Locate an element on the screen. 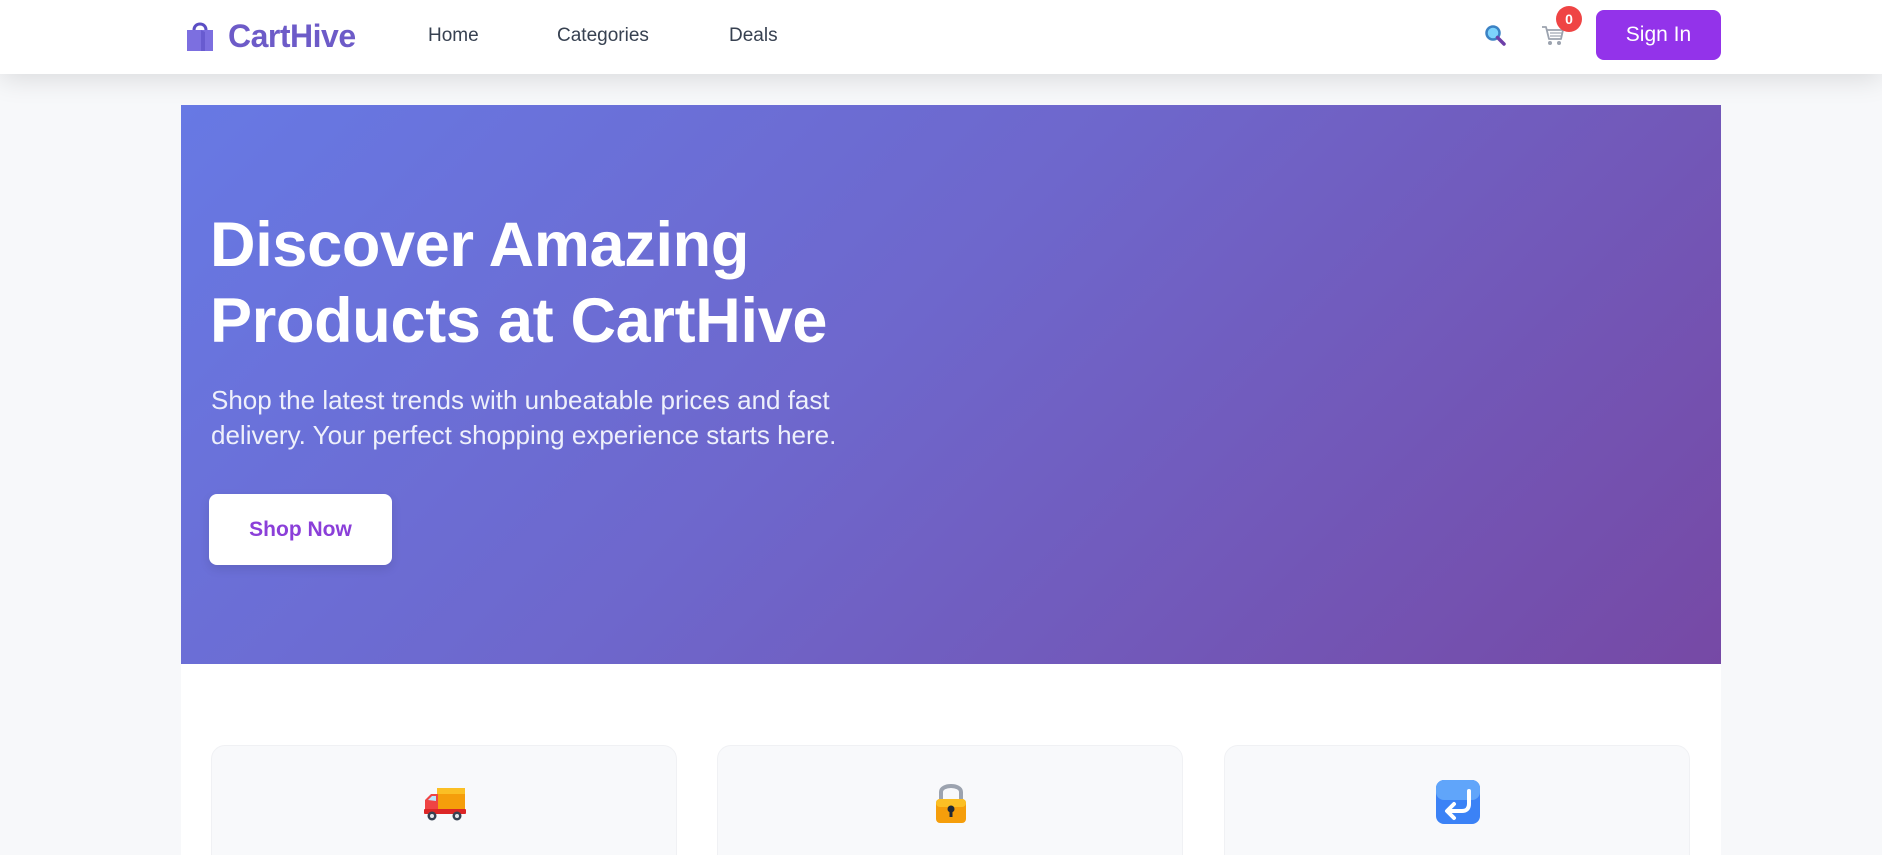 The width and height of the screenshot is (1882, 855). search-icon is located at coordinates (1495, 35).